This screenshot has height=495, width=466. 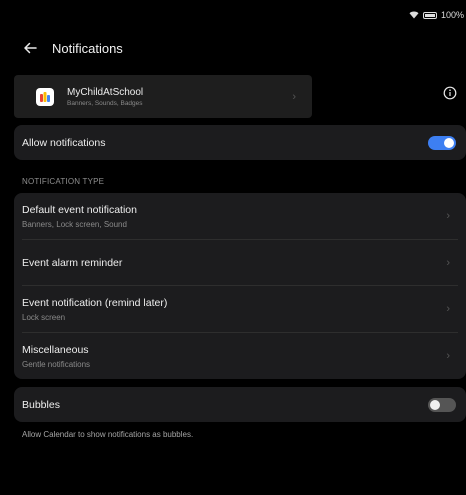 I want to click on app-subtitle: Banners, Sounds, Badges, so click(x=105, y=103).